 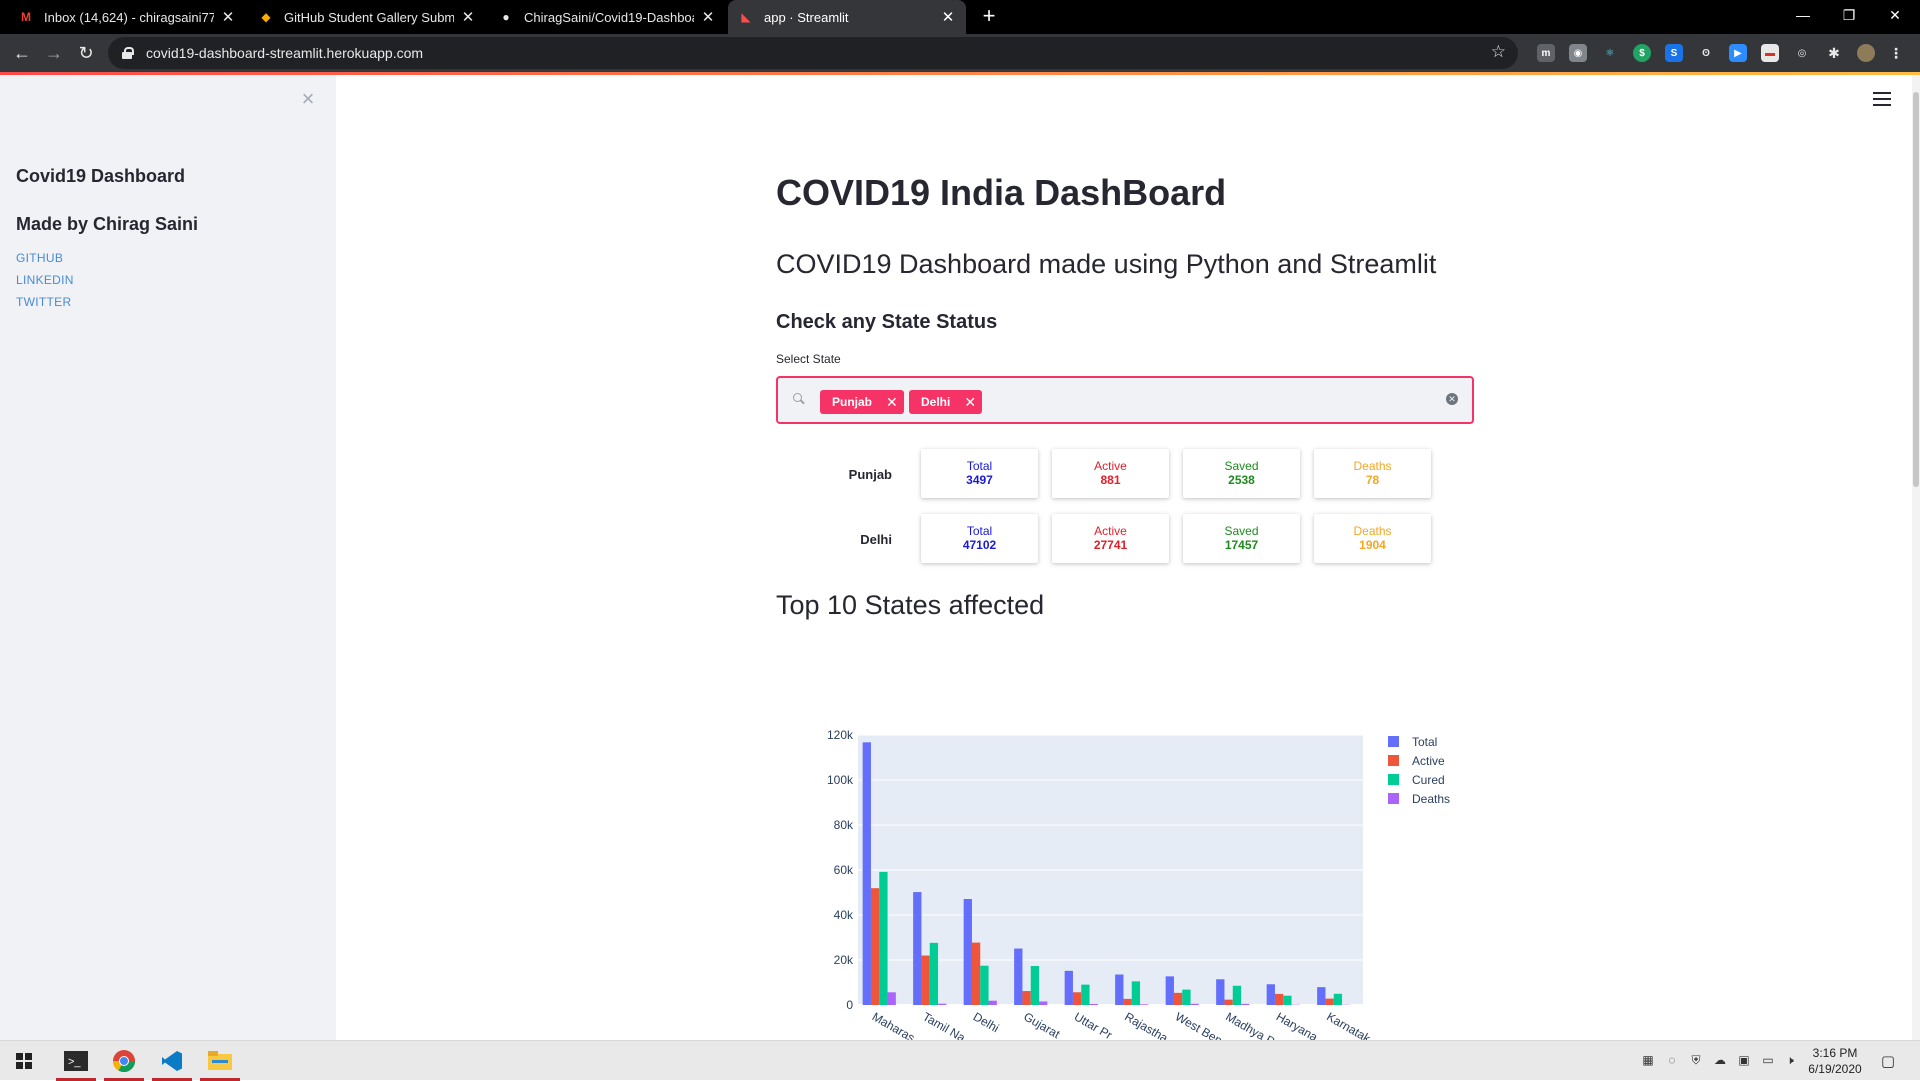 I want to click on card-value: 881, so click(x=1110, y=480).